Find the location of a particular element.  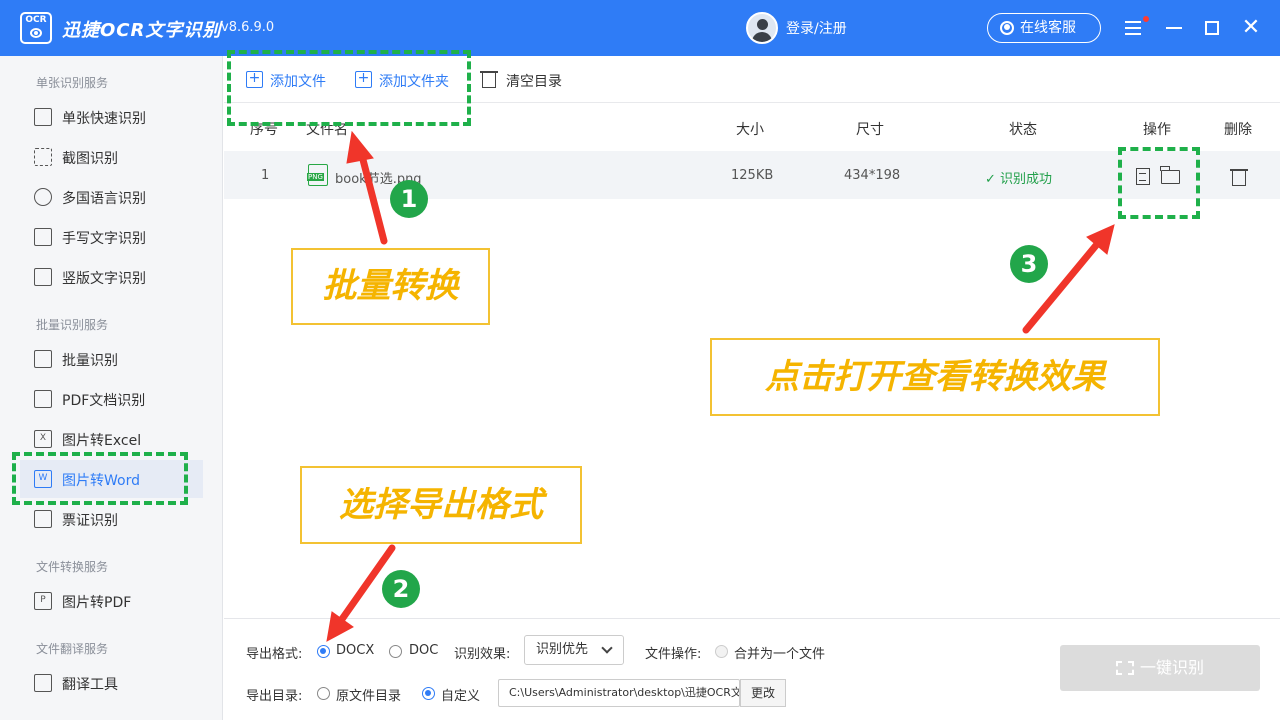

file-type-label: PNG is located at coordinates (315, 177).